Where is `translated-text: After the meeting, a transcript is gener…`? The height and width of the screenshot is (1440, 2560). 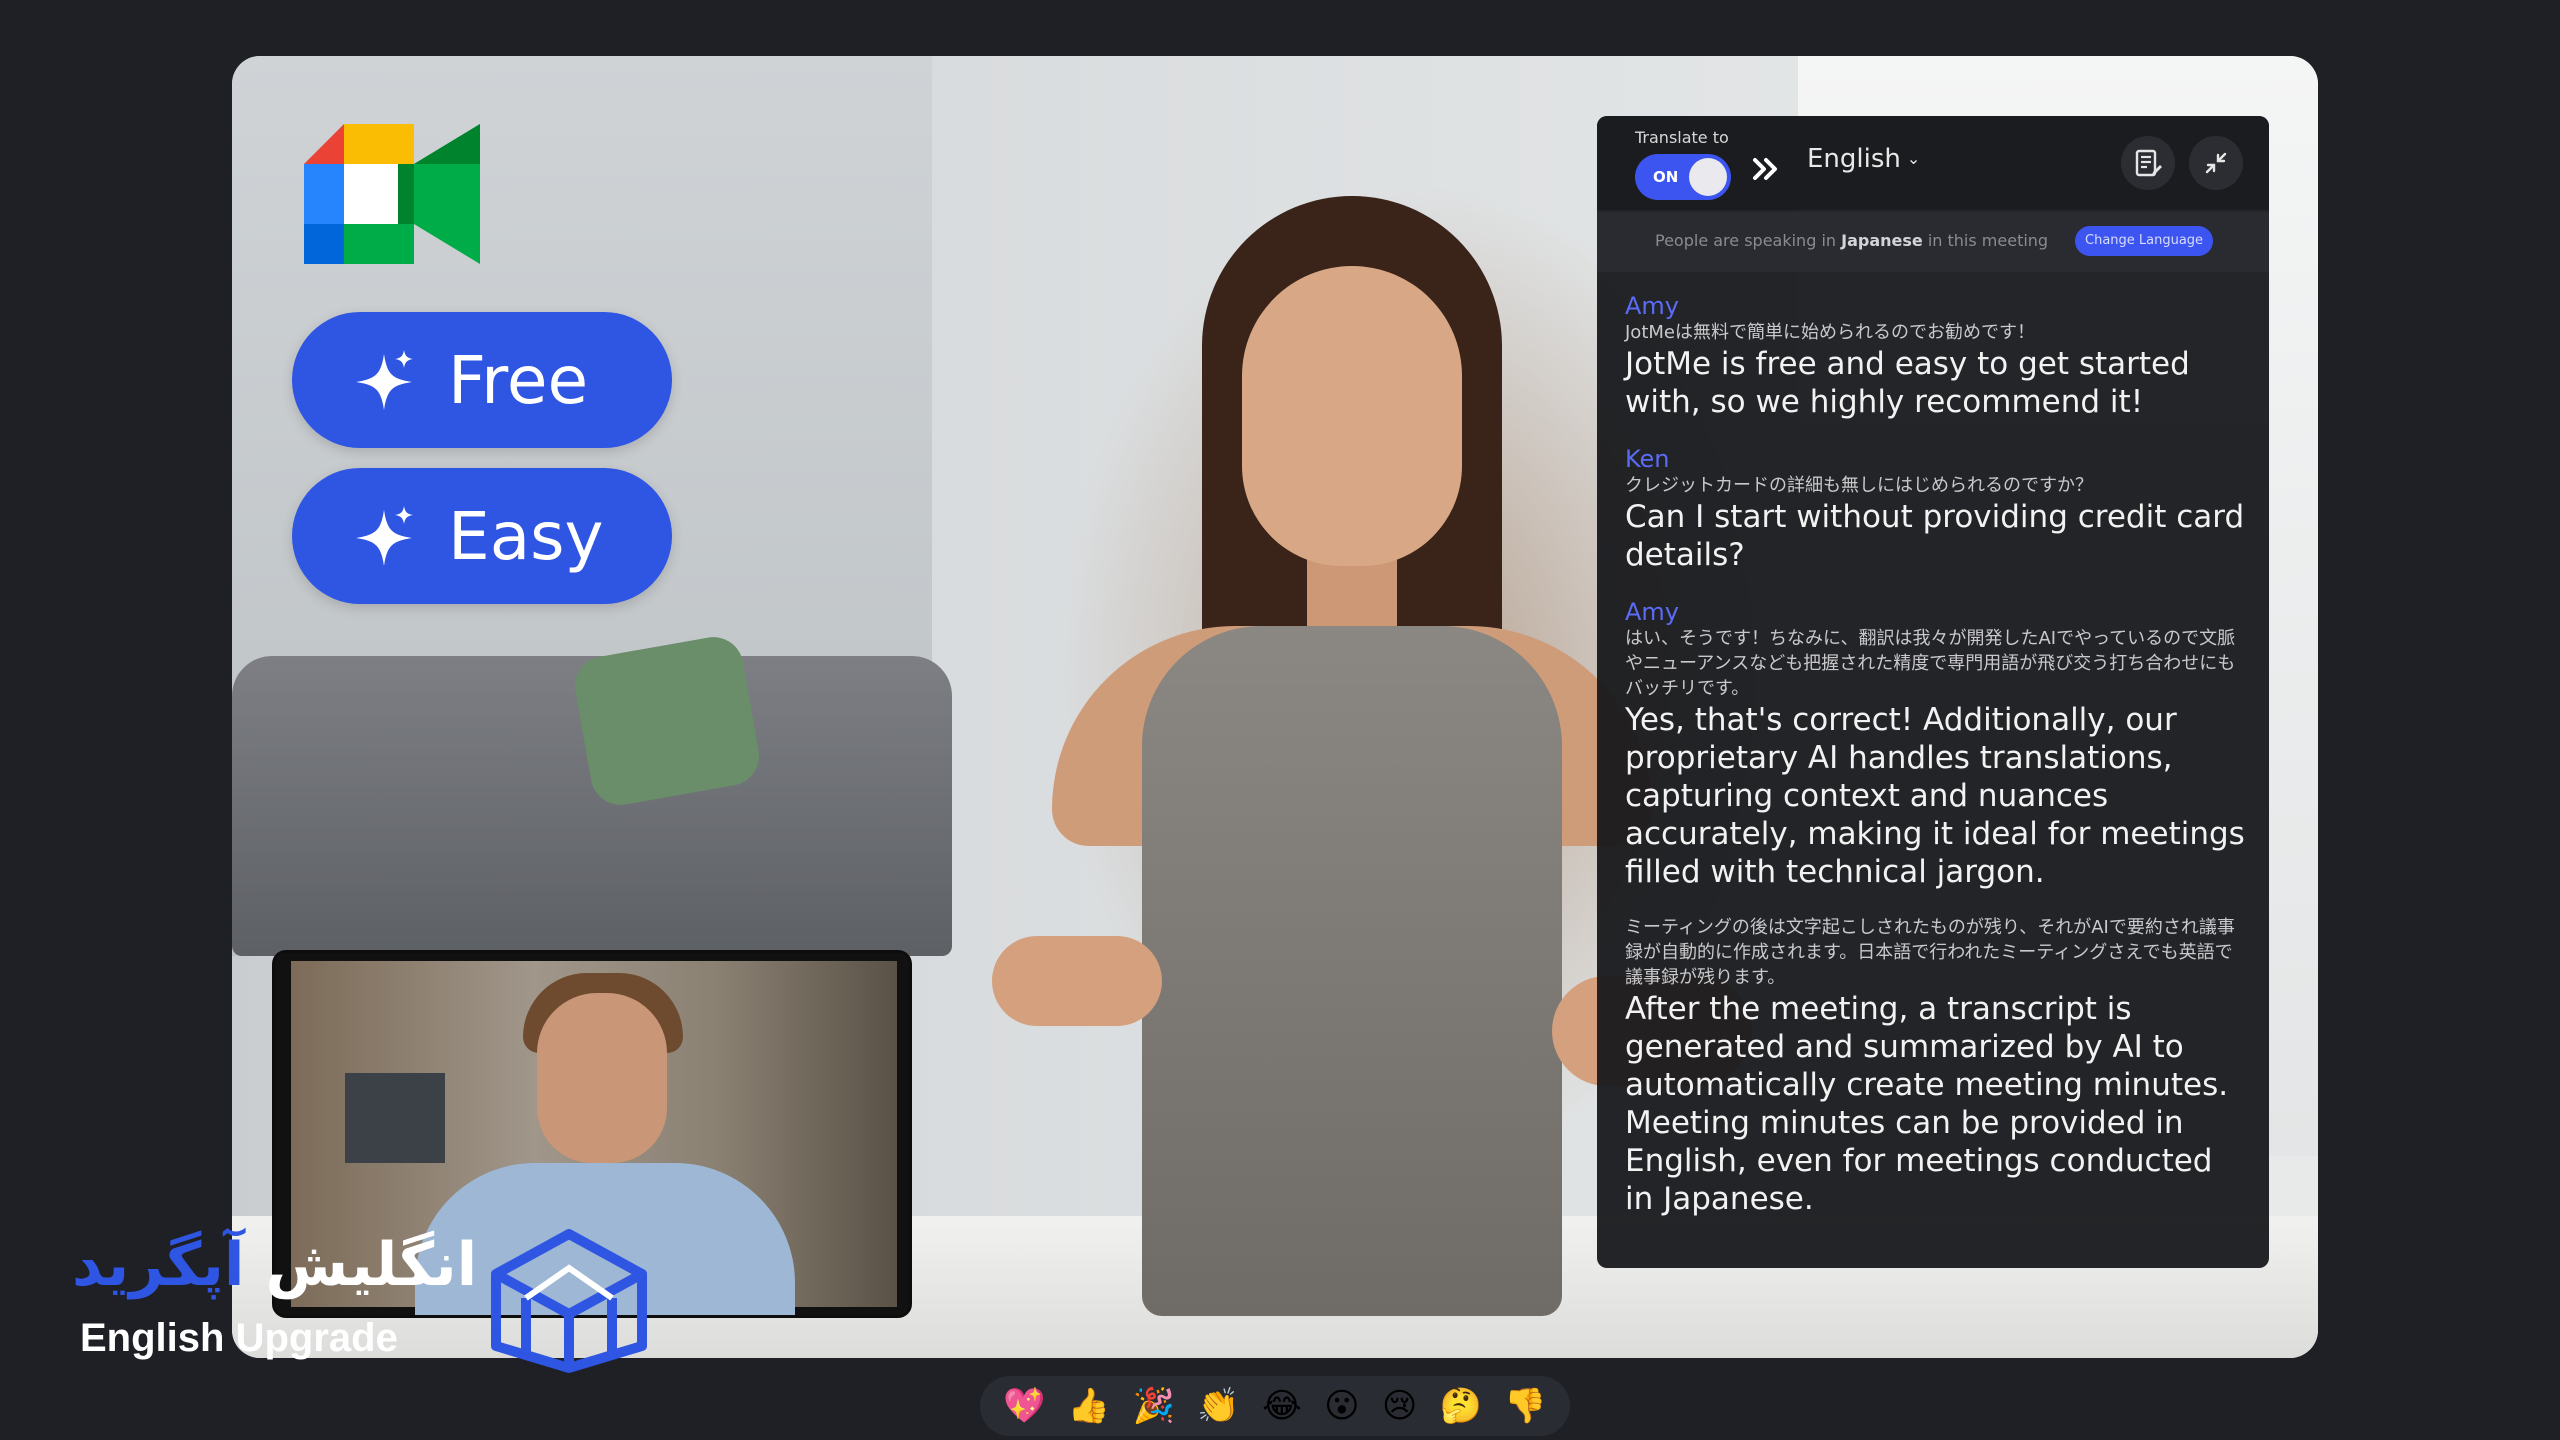 translated-text: After the meeting, a transcript is gener… is located at coordinates (1927, 1104).